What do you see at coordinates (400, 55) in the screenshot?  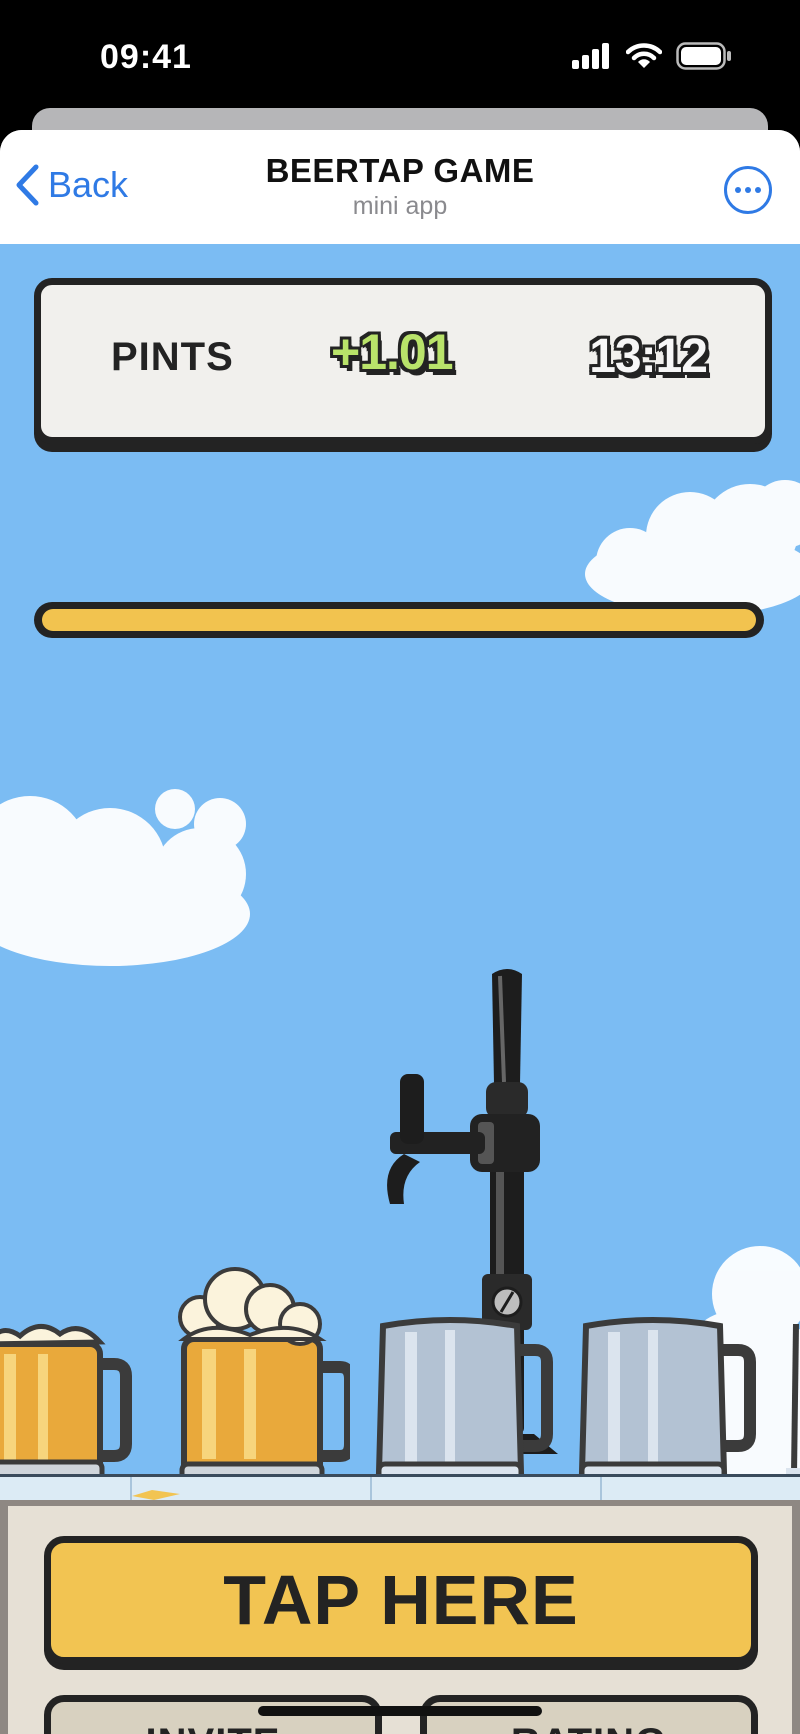 I see `status-bar: 09:41` at bounding box center [400, 55].